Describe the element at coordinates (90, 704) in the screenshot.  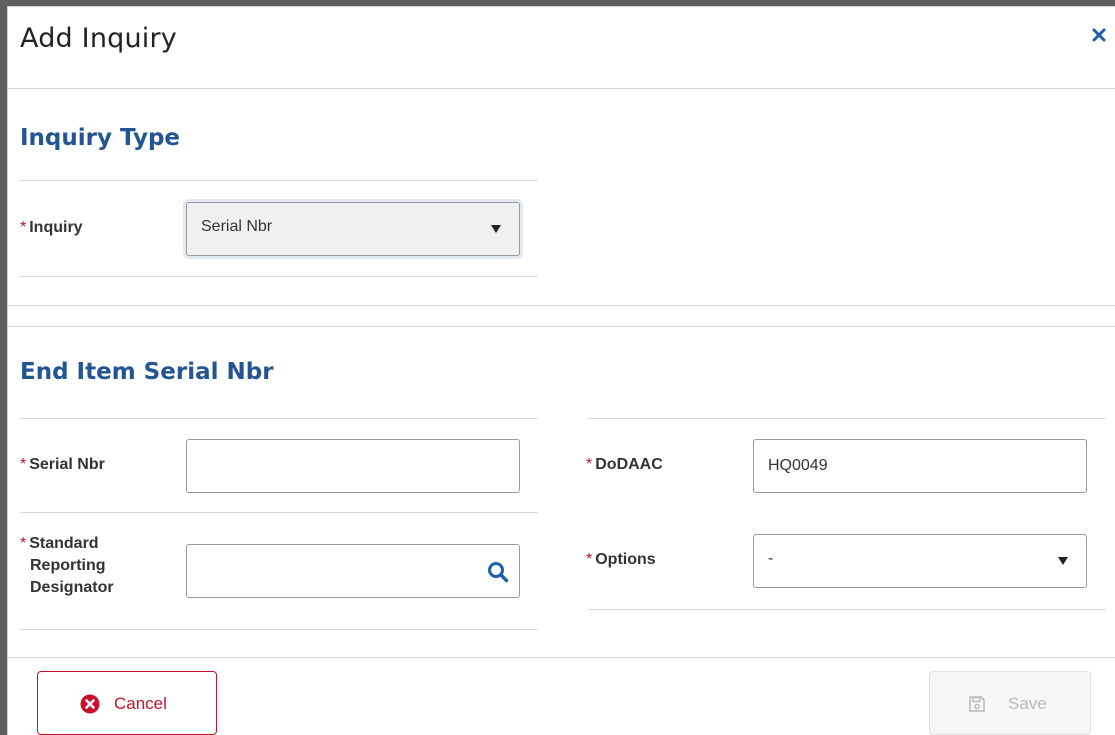
I see `cancel-circle-icon` at that location.